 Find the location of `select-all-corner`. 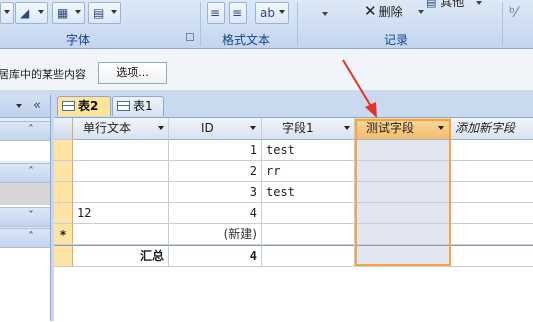

select-all-corner is located at coordinates (63, 129).